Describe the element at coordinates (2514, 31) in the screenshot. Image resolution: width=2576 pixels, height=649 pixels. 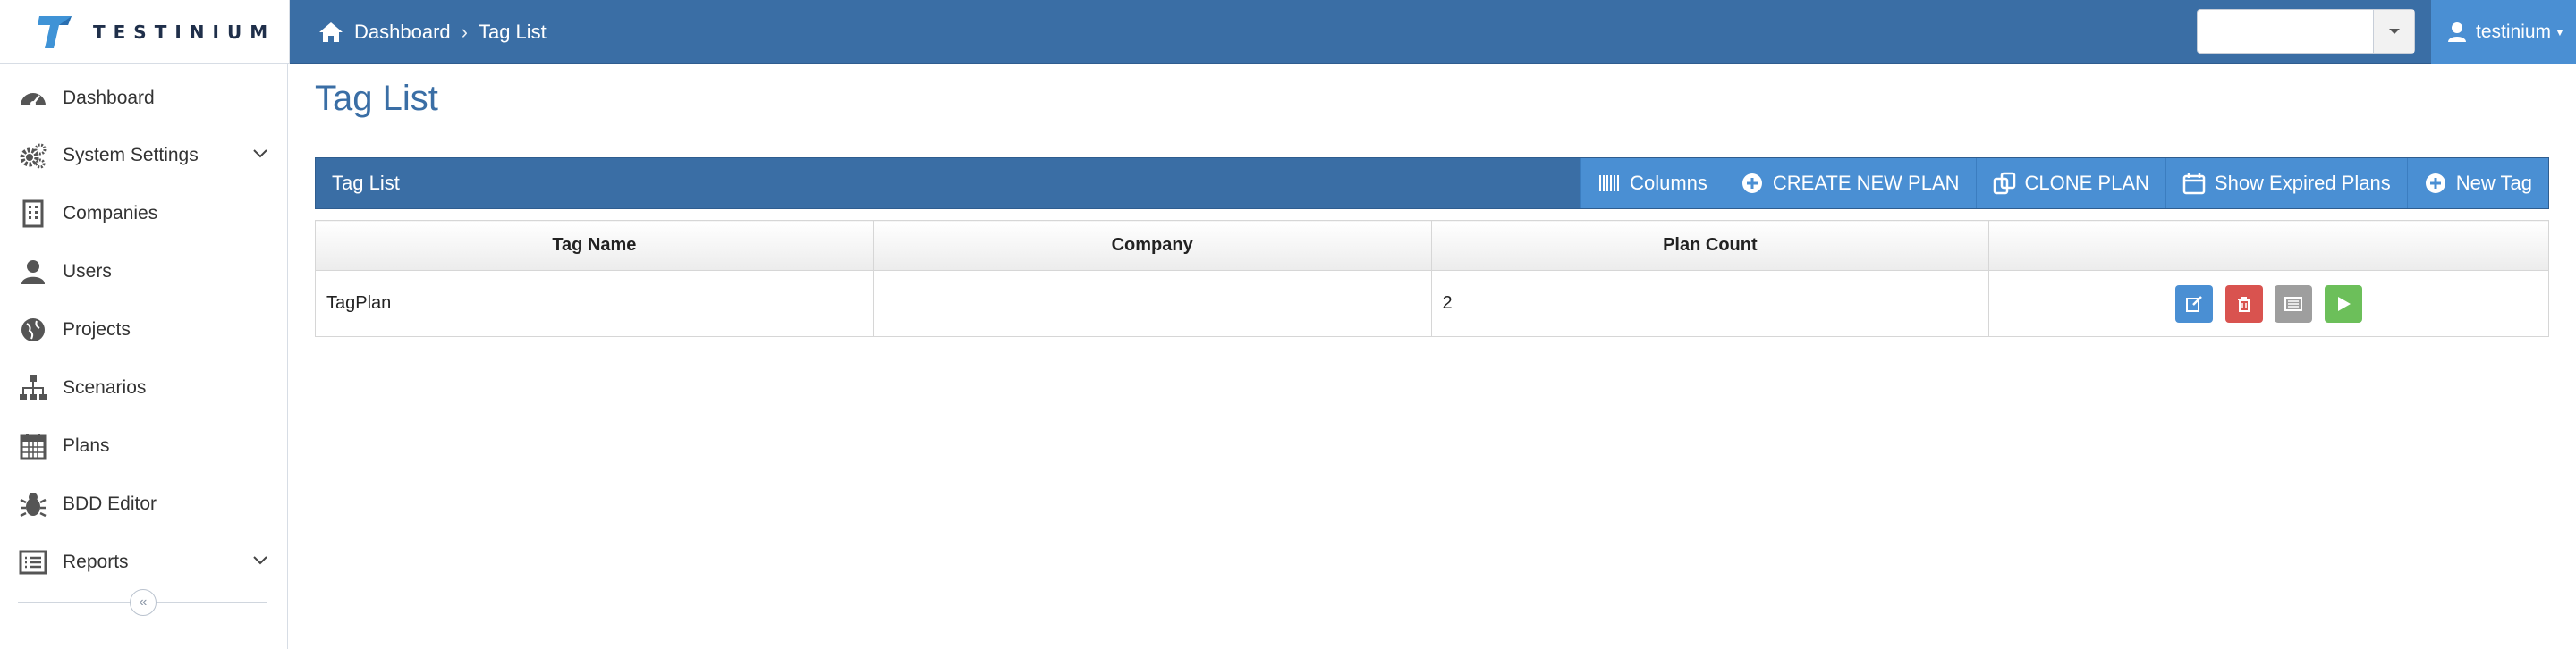
I see `user-name: testinium` at that location.